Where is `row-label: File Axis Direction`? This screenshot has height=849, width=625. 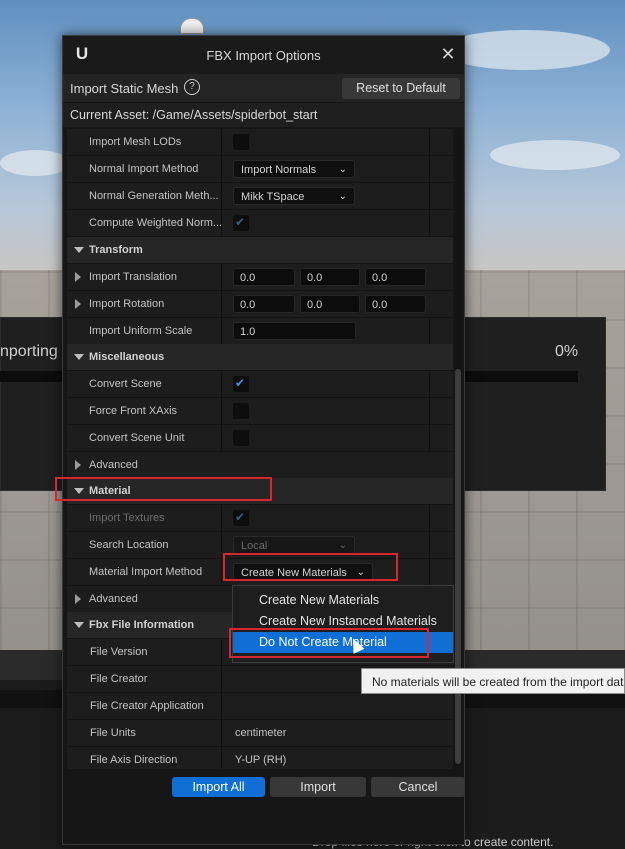
row-label: File Axis Direction is located at coordinates (134, 760).